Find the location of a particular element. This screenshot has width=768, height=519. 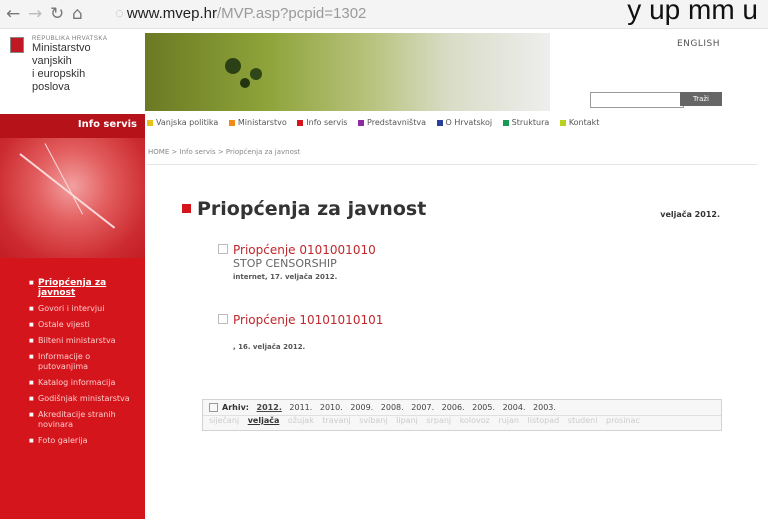

current-date: veljača 2012. is located at coordinates (690, 214).